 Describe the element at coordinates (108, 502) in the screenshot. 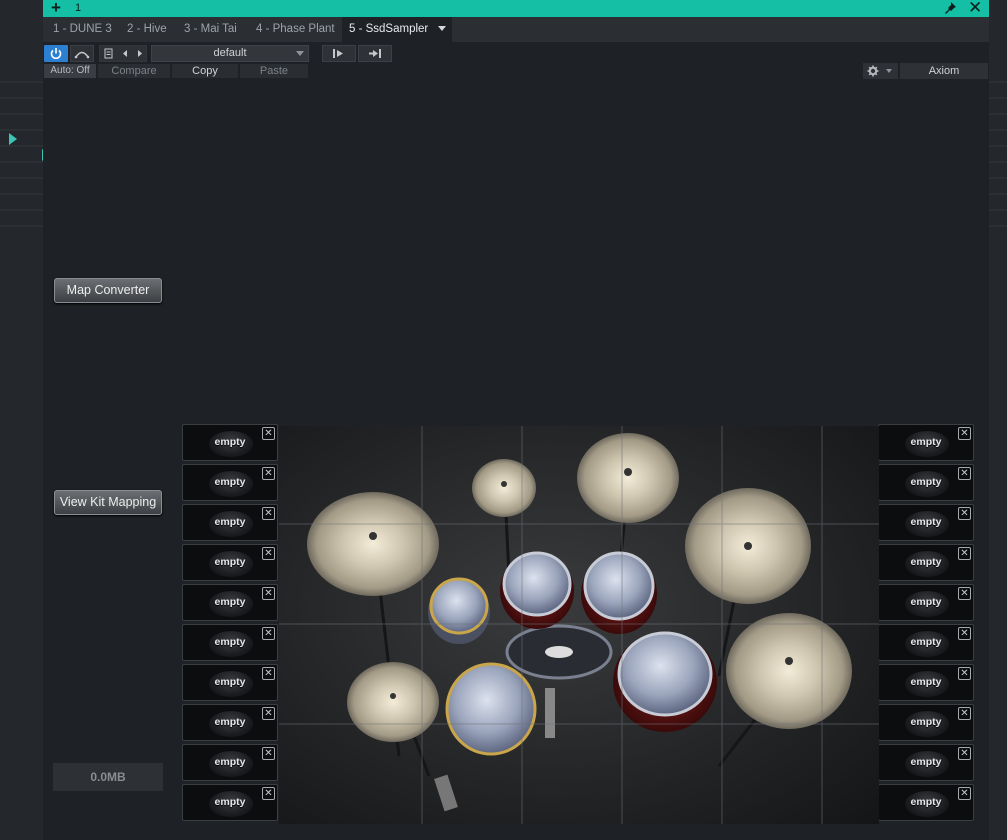

I see `view-kit-mapping-button: View Kit Mapping` at that location.